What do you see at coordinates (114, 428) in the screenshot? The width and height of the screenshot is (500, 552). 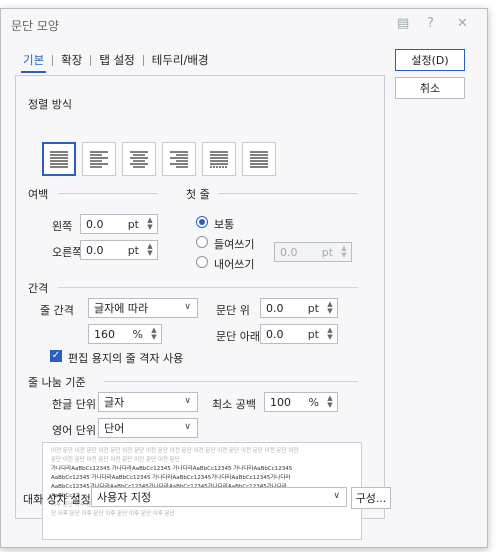 I see `english-unit-value: 단어` at bounding box center [114, 428].